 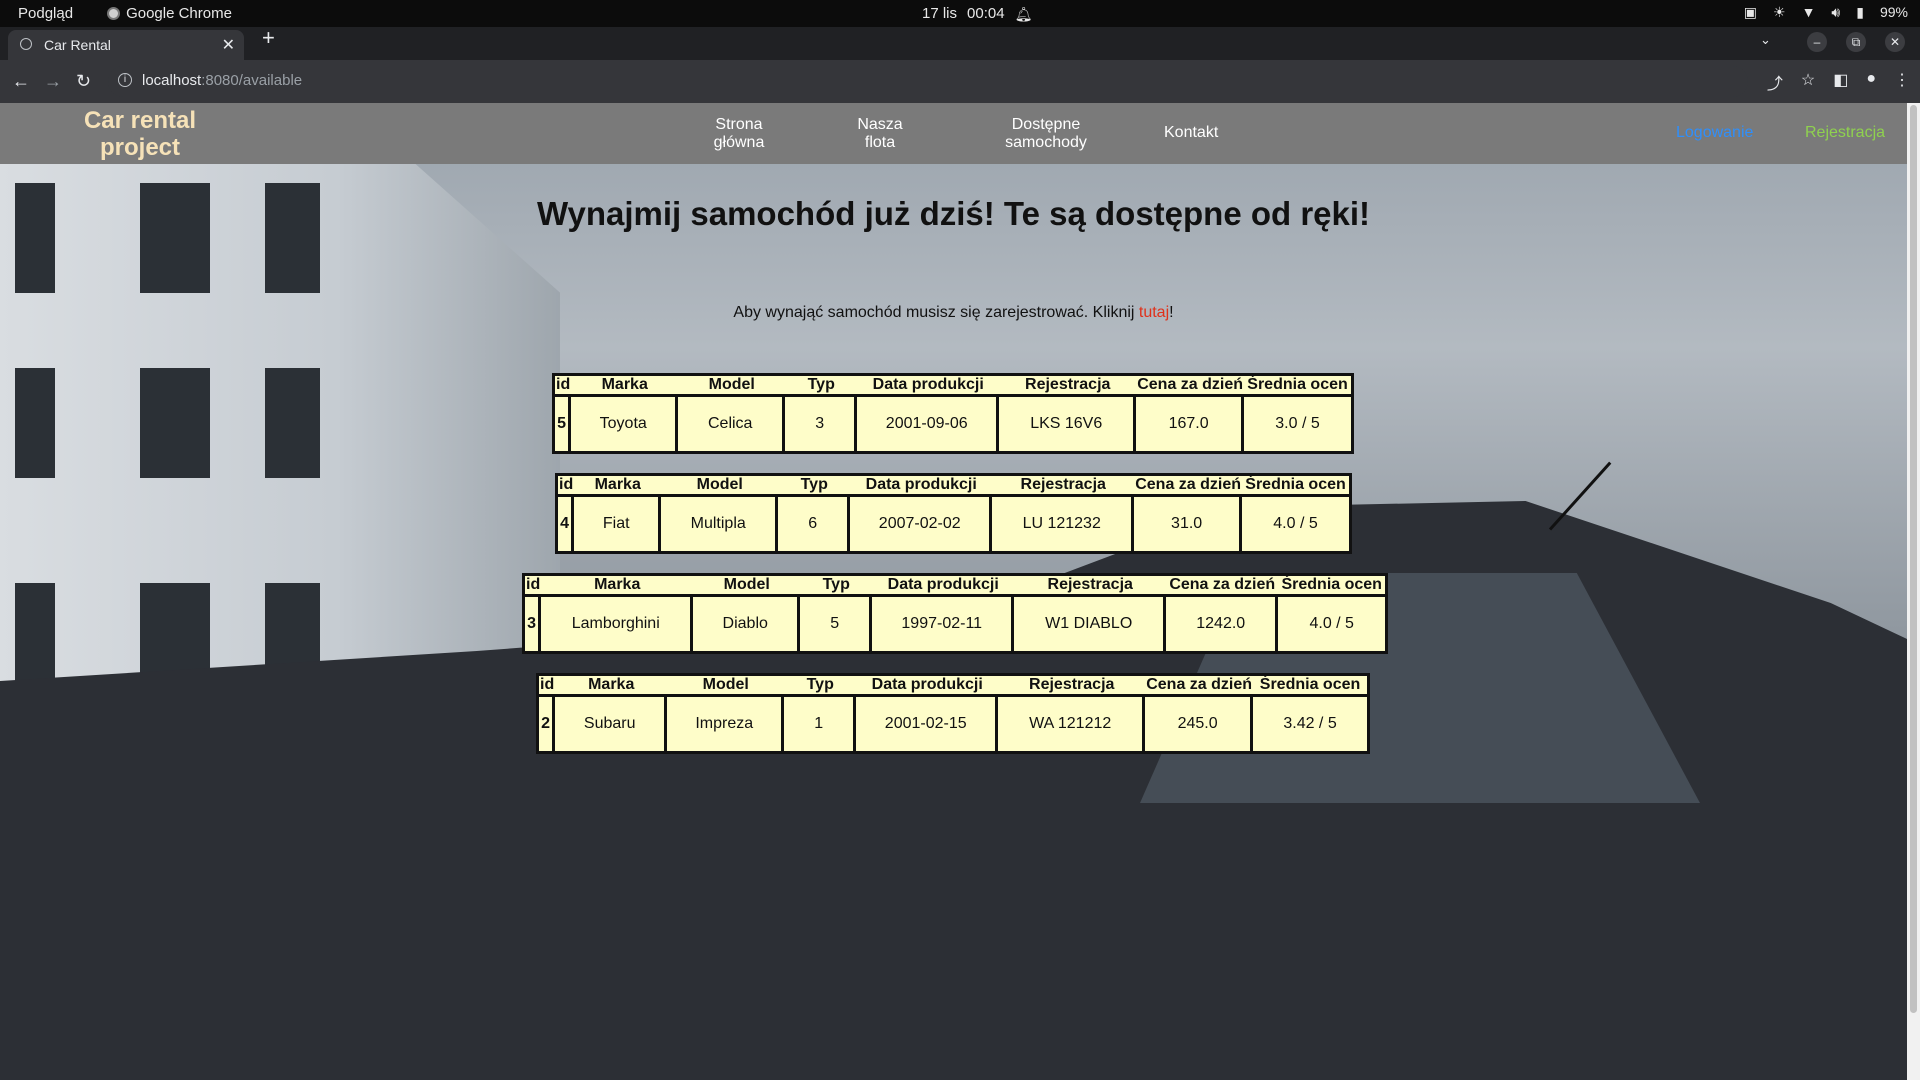 I want to click on browser-tab-active: Car Rental ✕, so click(x=126, y=45).